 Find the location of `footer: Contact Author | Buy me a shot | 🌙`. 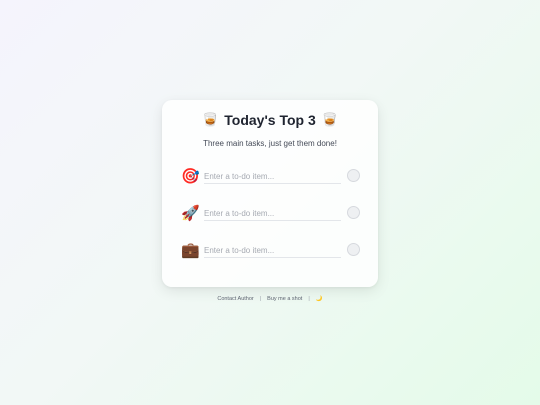

footer: Contact Author | Buy me a shot | 🌙 is located at coordinates (270, 299).